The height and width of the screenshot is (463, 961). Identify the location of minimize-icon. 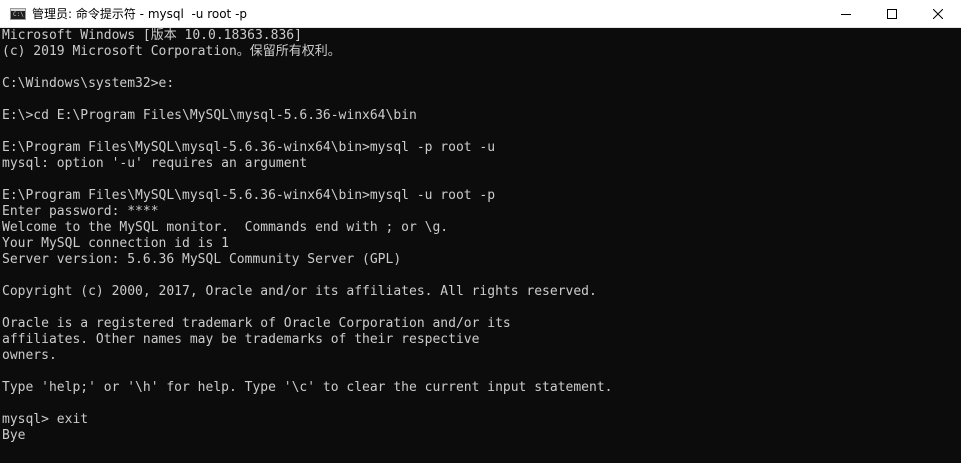
(846, 14).